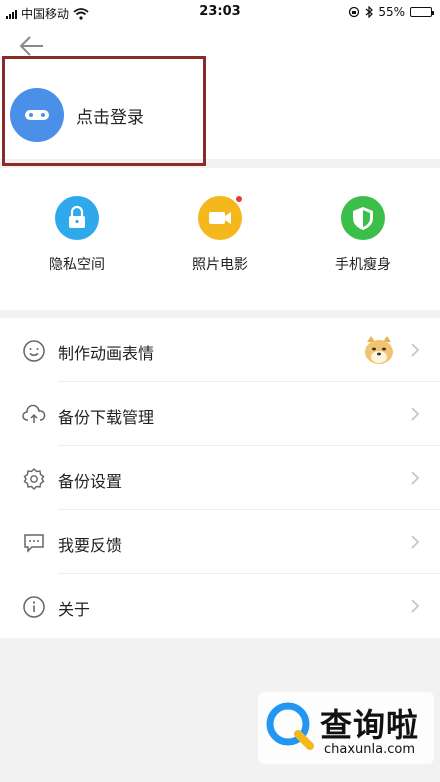  Describe the element at coordinates (369, 12) in the screenshot. I see `bluetooth-icon` at that location.